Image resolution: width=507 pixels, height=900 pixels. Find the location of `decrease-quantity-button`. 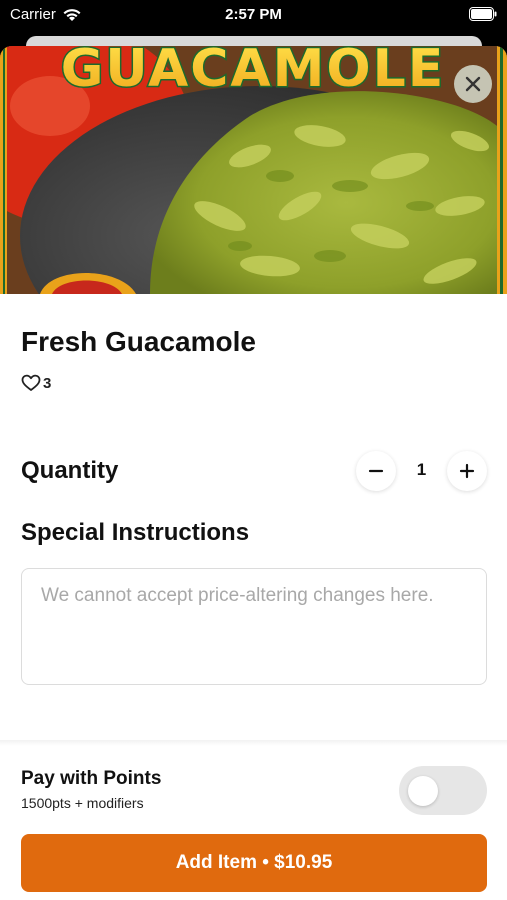

decrease-quantity-button is located at coordinates (376, 471).